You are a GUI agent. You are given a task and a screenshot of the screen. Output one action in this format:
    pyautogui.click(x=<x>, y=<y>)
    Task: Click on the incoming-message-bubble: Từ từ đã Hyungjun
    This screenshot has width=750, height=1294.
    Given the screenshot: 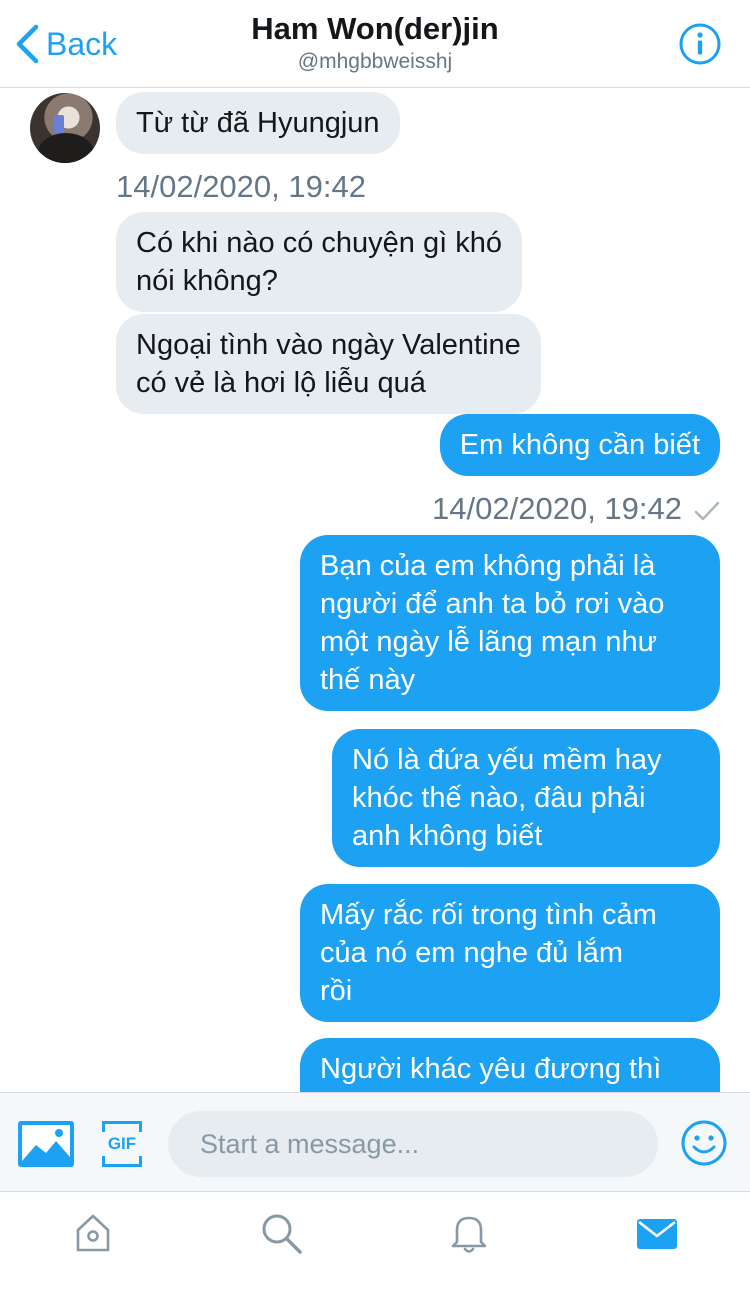 What is the action you would take?
    pyautogui.click(x=258, y=123)
    